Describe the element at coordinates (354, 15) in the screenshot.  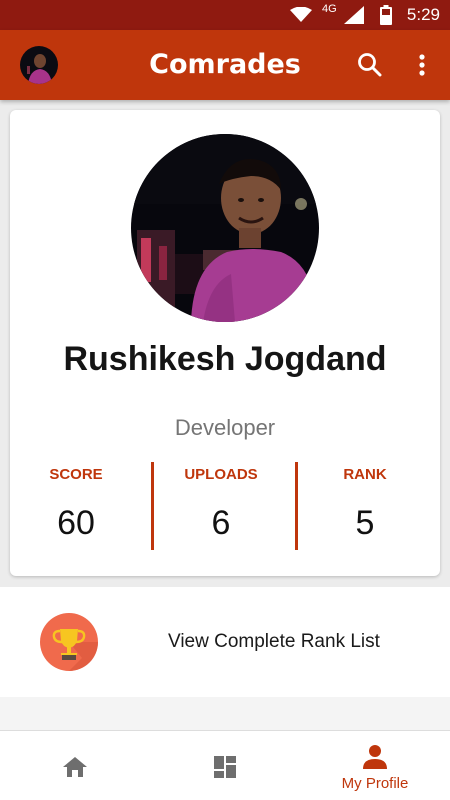
I see `signal-icon` at that location.